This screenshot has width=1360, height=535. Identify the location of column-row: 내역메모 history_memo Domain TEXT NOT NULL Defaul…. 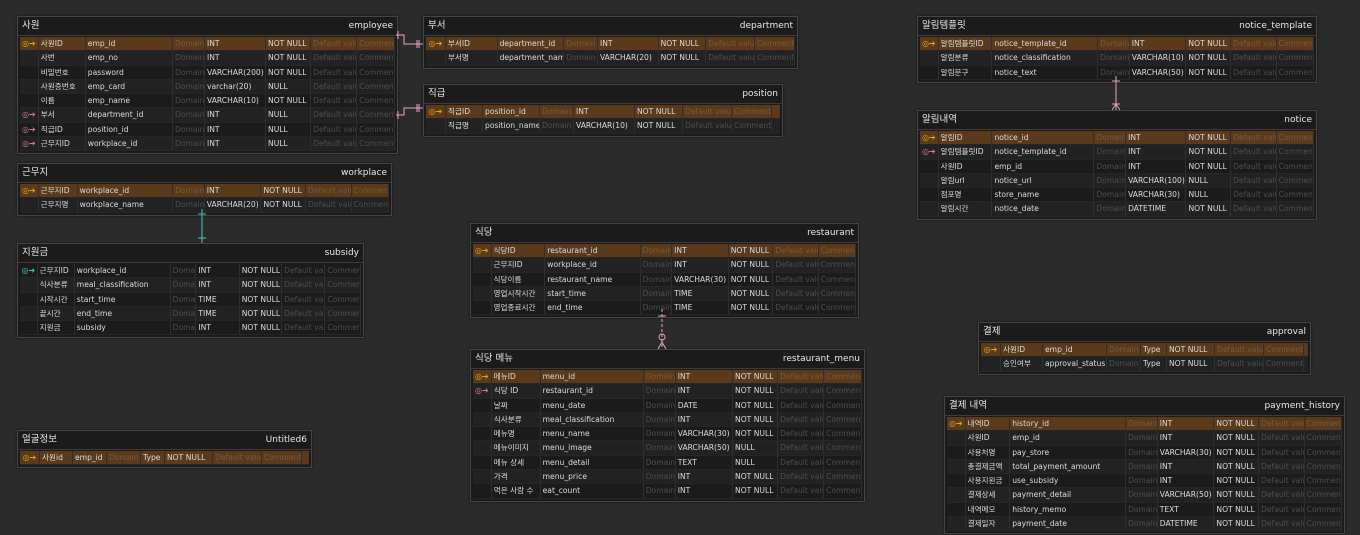
(1144, 510).